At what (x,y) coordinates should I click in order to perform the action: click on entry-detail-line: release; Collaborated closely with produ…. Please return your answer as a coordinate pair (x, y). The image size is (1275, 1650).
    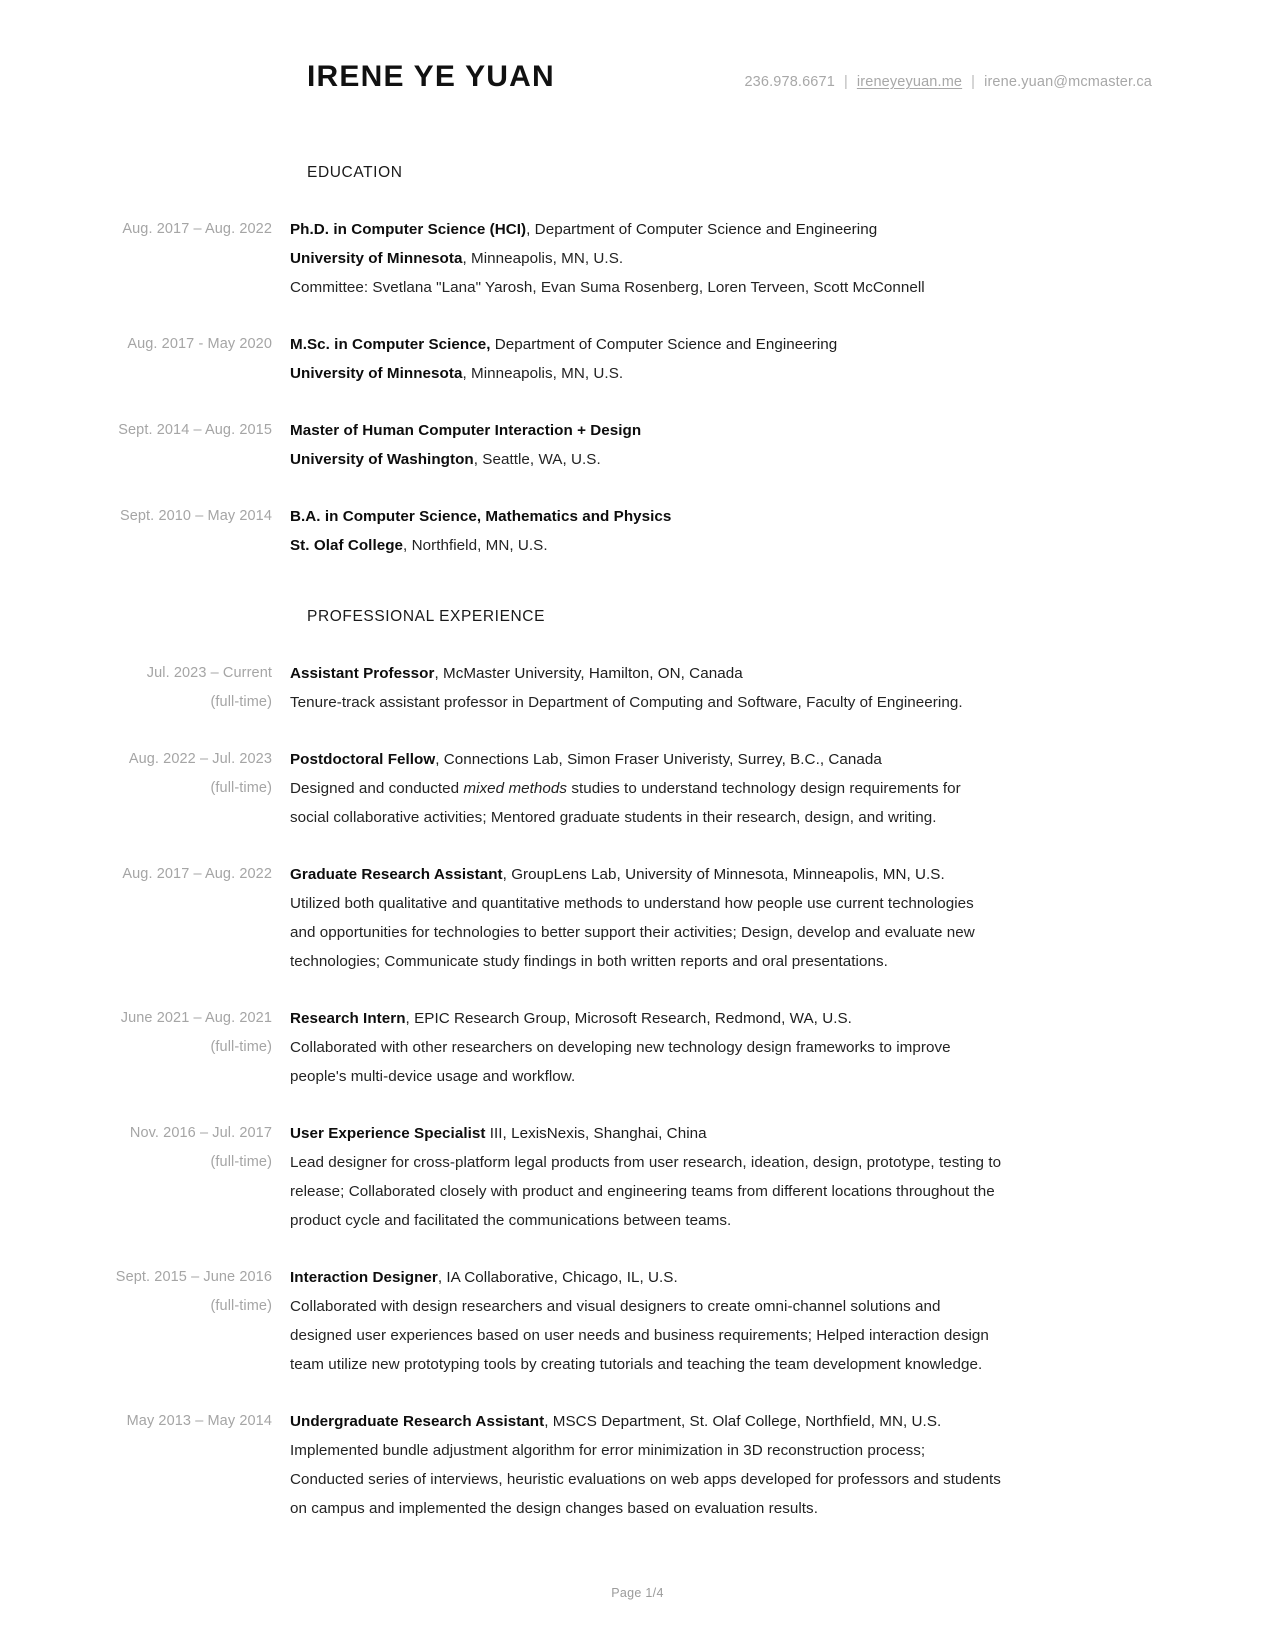
    Looking at the image, I should click on (727, 1191).